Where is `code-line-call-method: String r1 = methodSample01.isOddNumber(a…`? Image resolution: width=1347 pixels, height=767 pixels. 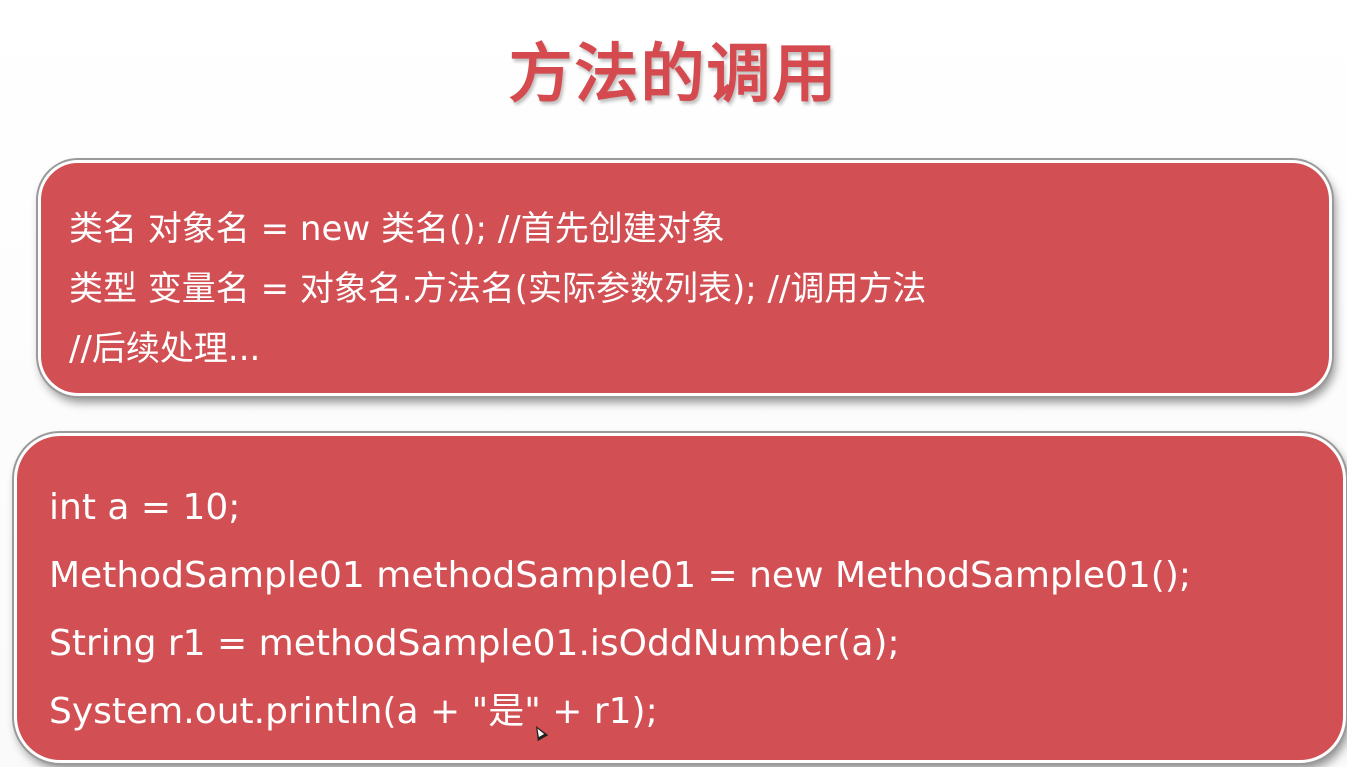 code-line-call-method: String r1 = methodSample01.isOddNumber(a… is located at coordinates (474, 643).